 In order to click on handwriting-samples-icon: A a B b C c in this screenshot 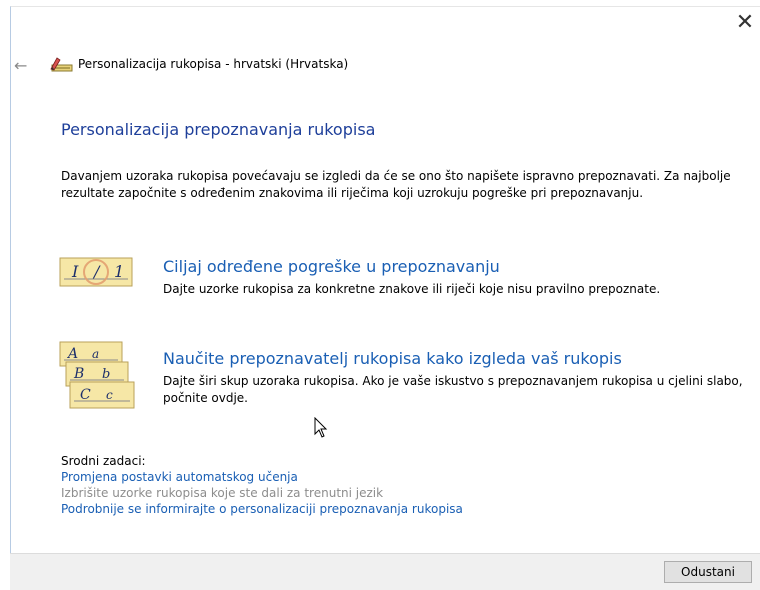, I will do `click(97, 375)`.